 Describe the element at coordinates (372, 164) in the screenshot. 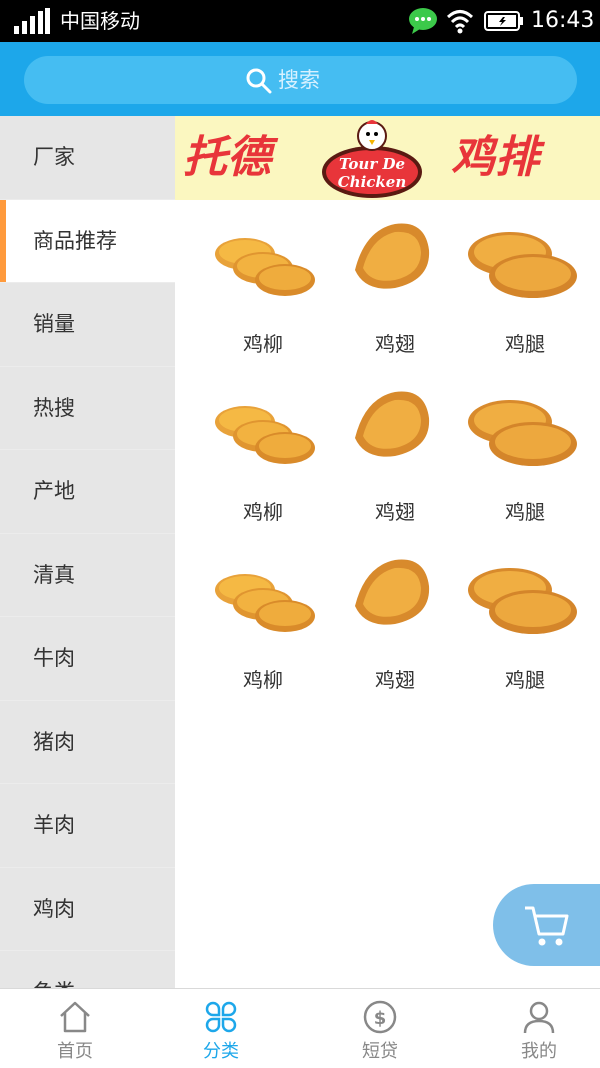

I see `logo-text-1: Tour De` at that location.